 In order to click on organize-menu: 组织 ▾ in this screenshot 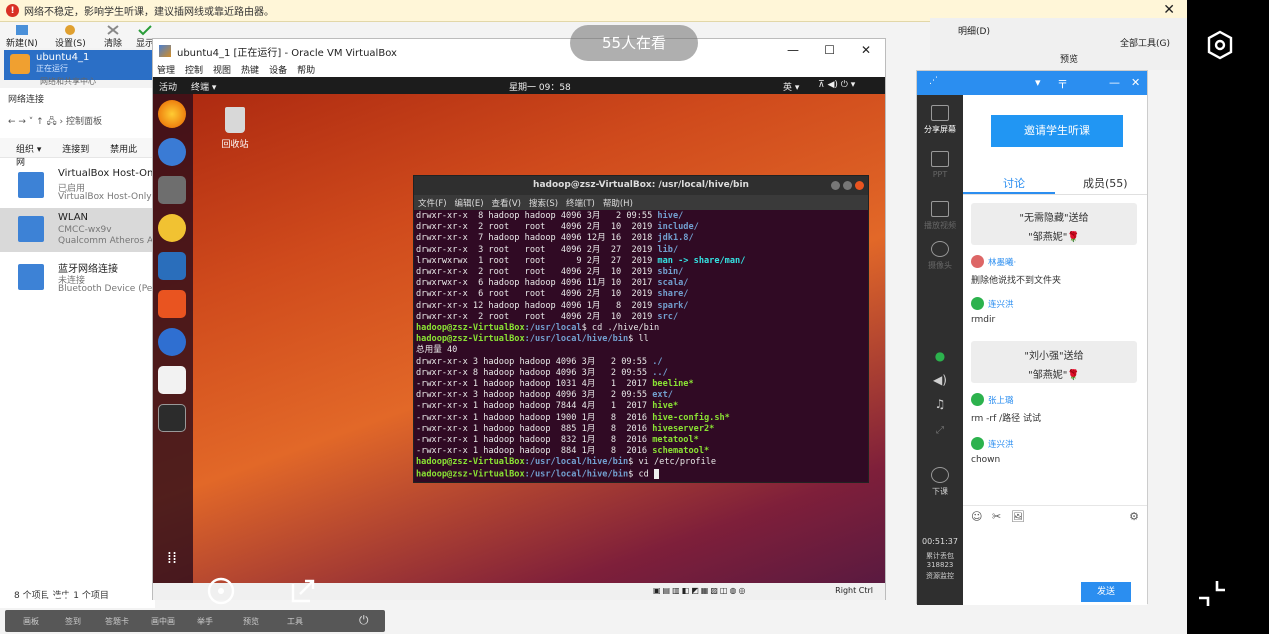, I will do `click(28, 150)`.